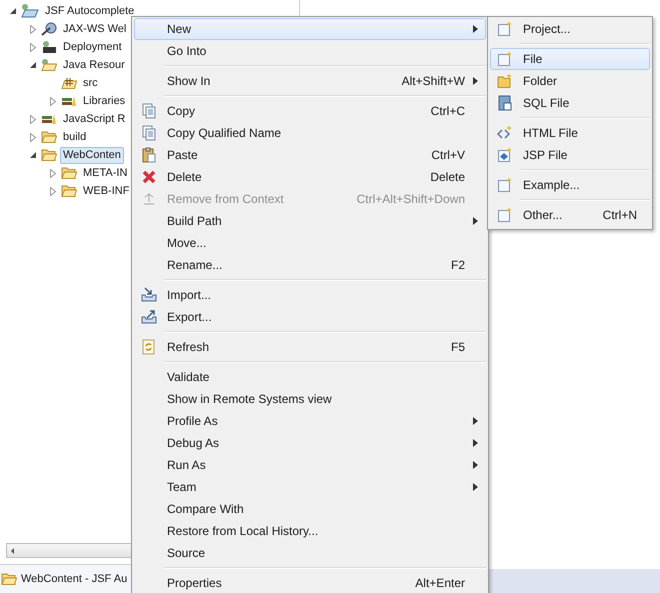 This screenshot has height=593, width=660. I want to click on tree-item: WebConten, so click(92, 155).